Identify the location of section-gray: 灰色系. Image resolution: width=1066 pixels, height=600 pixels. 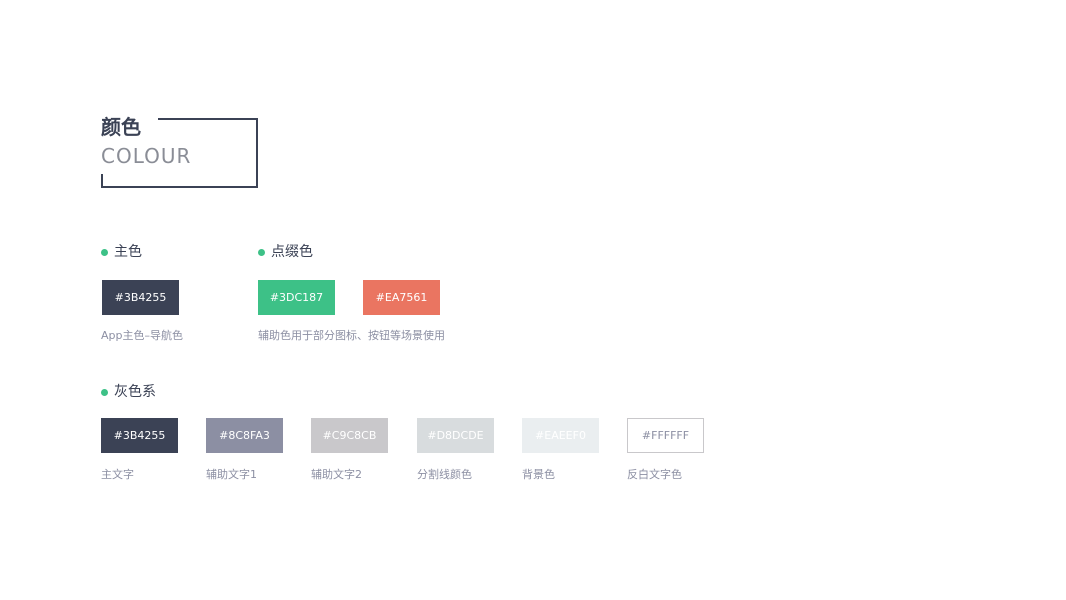
(128, 392).